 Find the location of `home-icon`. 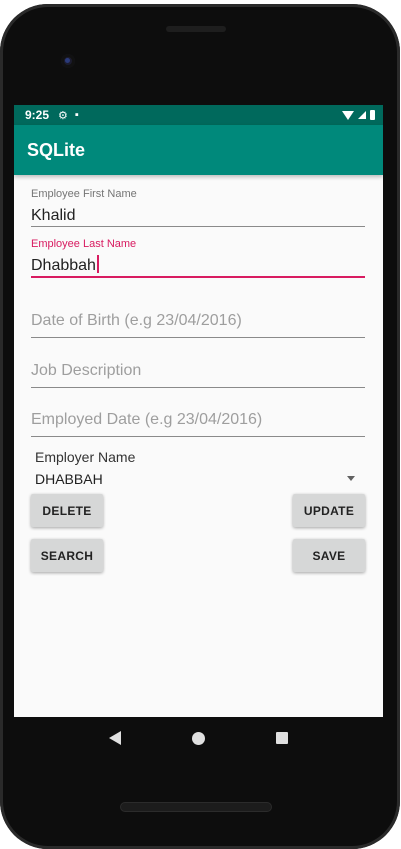

home-icon is located at coordinates (198, 738).